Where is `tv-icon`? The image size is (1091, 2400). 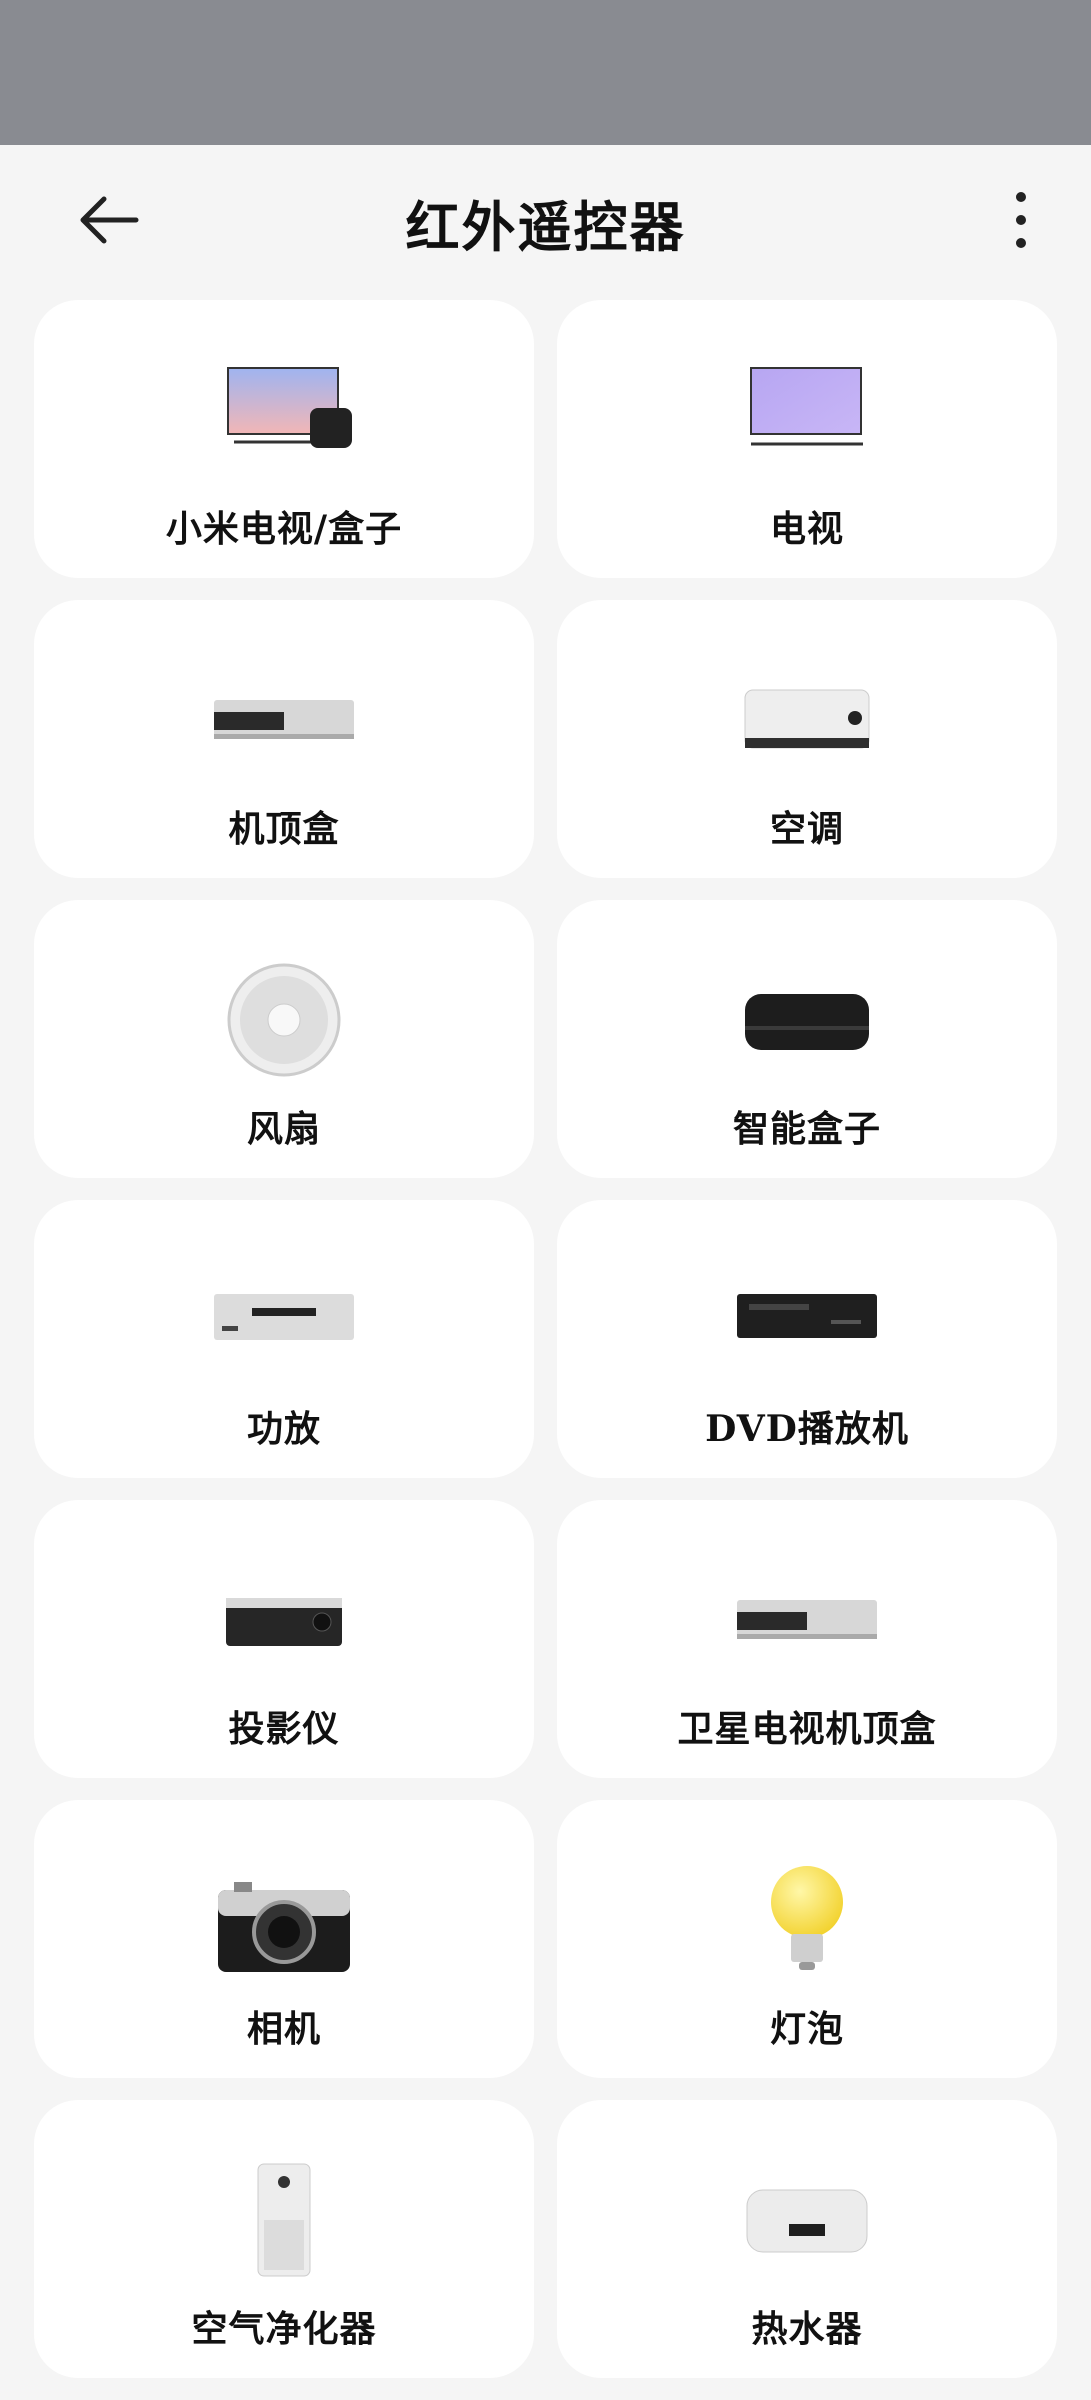
tv-icon is located at coordinates (806, 406).